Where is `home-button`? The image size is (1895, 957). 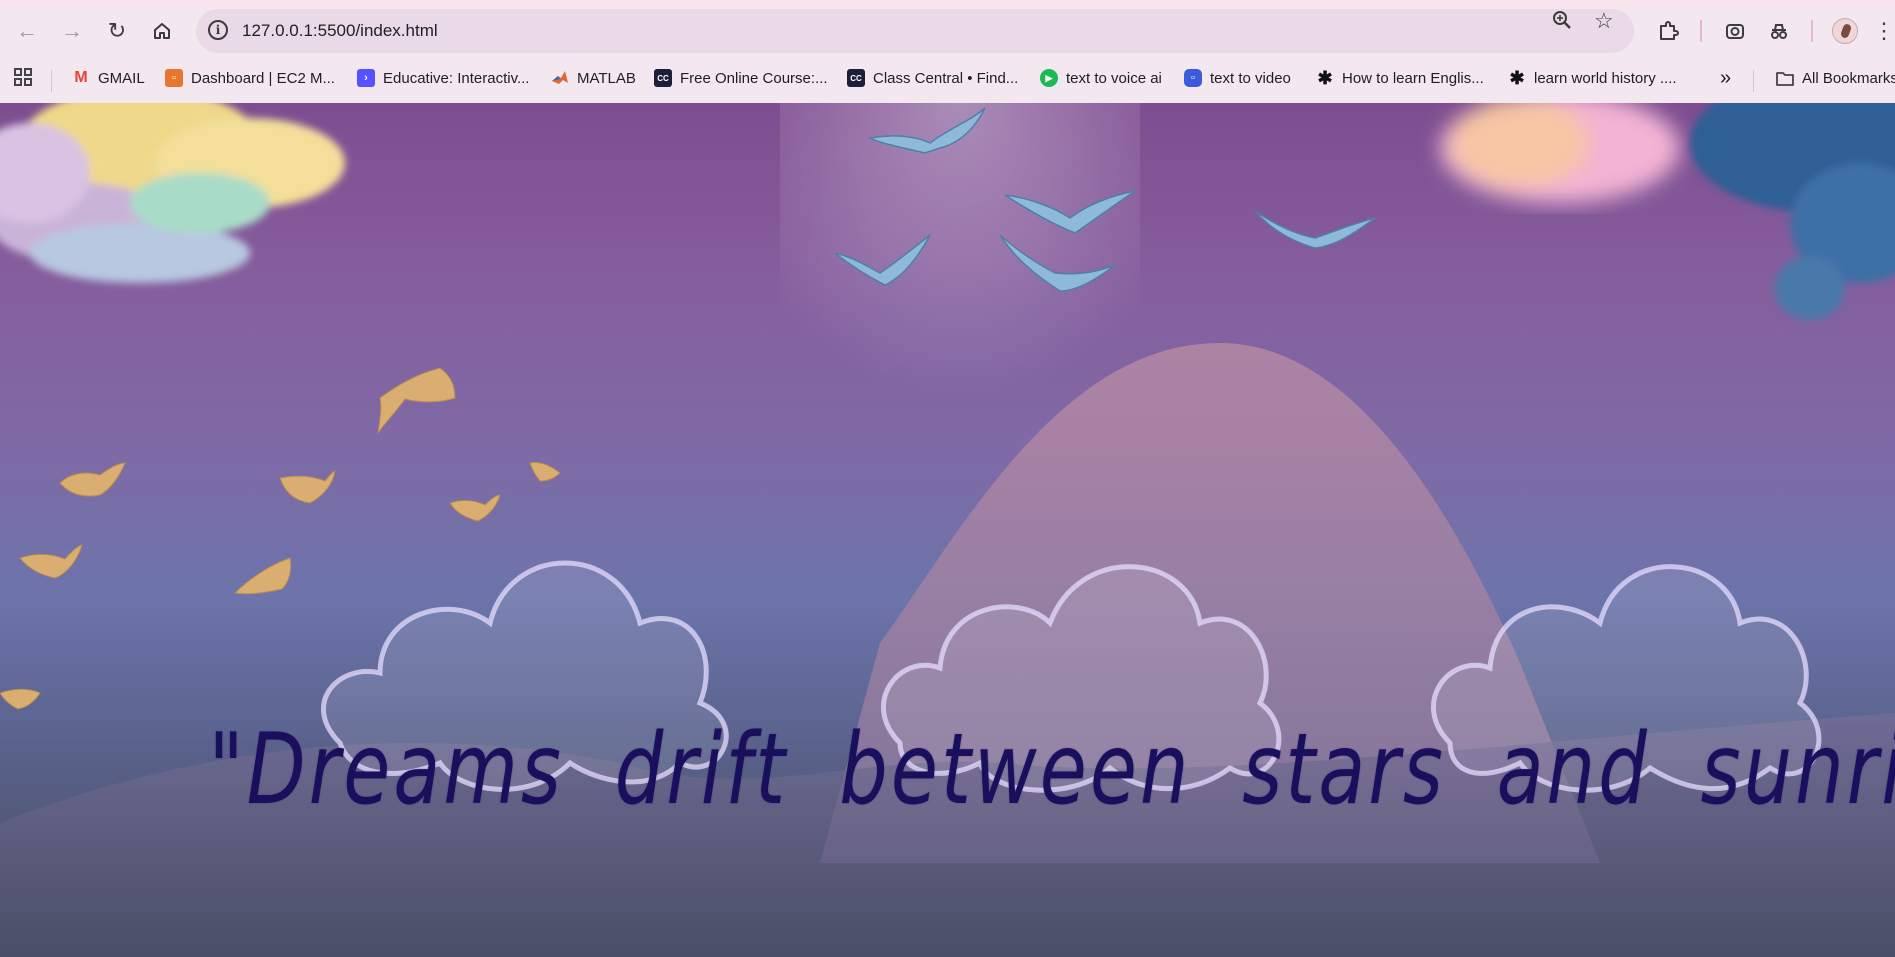
home-button is located at coordinates (162, 31).